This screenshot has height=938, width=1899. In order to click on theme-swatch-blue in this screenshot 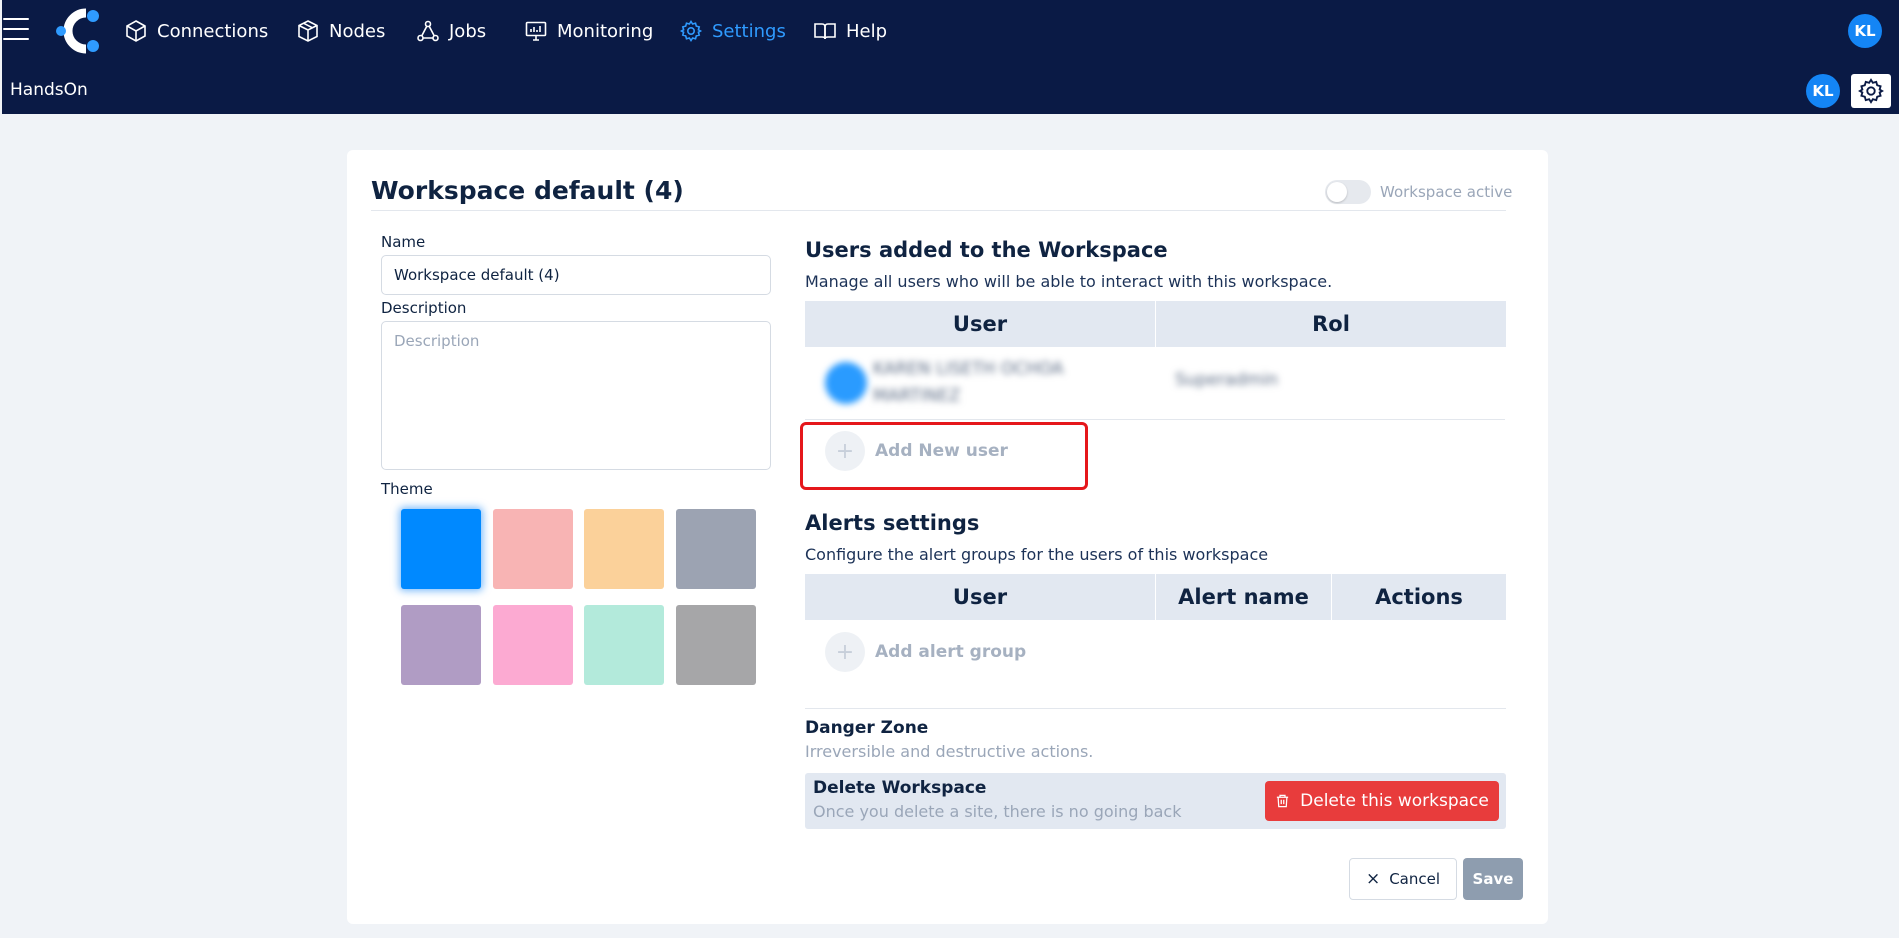, I will do `click(441, 549)`.